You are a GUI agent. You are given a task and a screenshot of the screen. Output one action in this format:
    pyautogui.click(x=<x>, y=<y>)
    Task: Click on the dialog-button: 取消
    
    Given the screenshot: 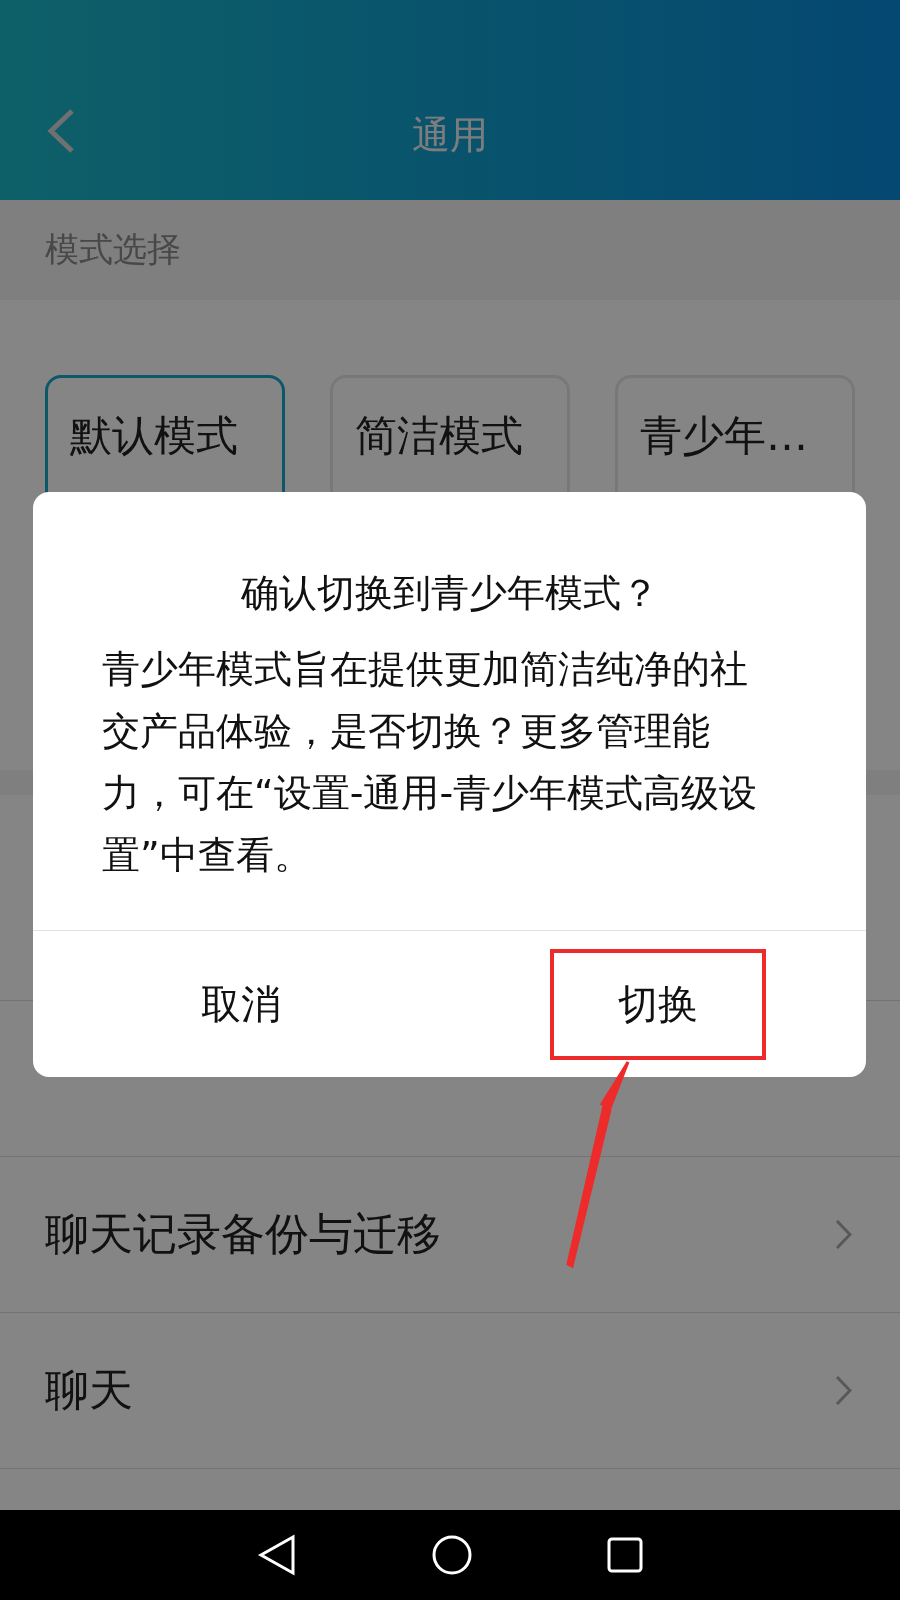 What is the action you would take?
    pyautogui.click(x=241, y=1004)
    